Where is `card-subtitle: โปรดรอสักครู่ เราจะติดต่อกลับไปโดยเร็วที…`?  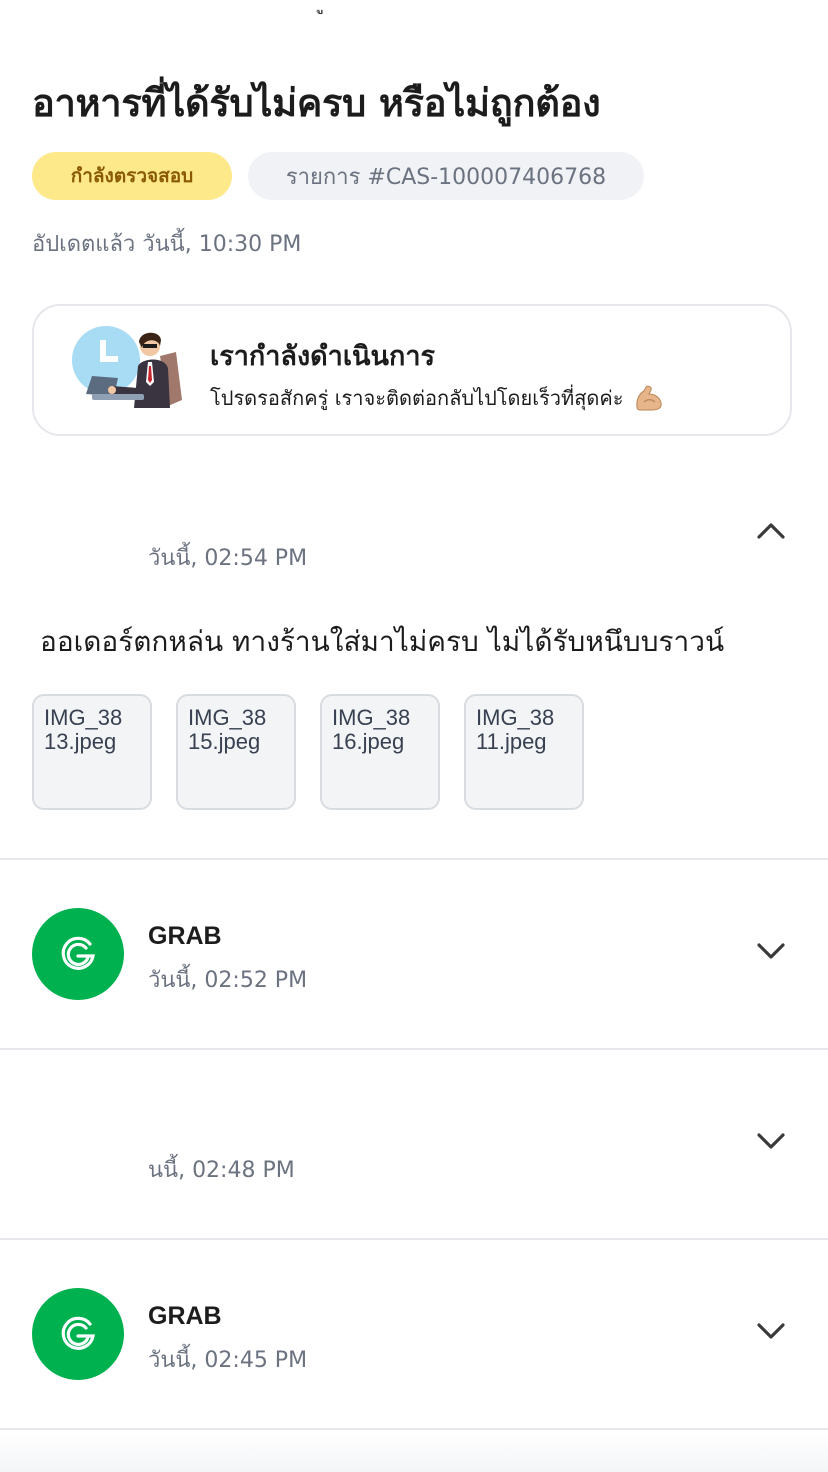 card-subtitle: โปรดรอสักครู่ เราจะติดต่อกลับไปโดยเร็วที… is located at coordinates (437, 398).